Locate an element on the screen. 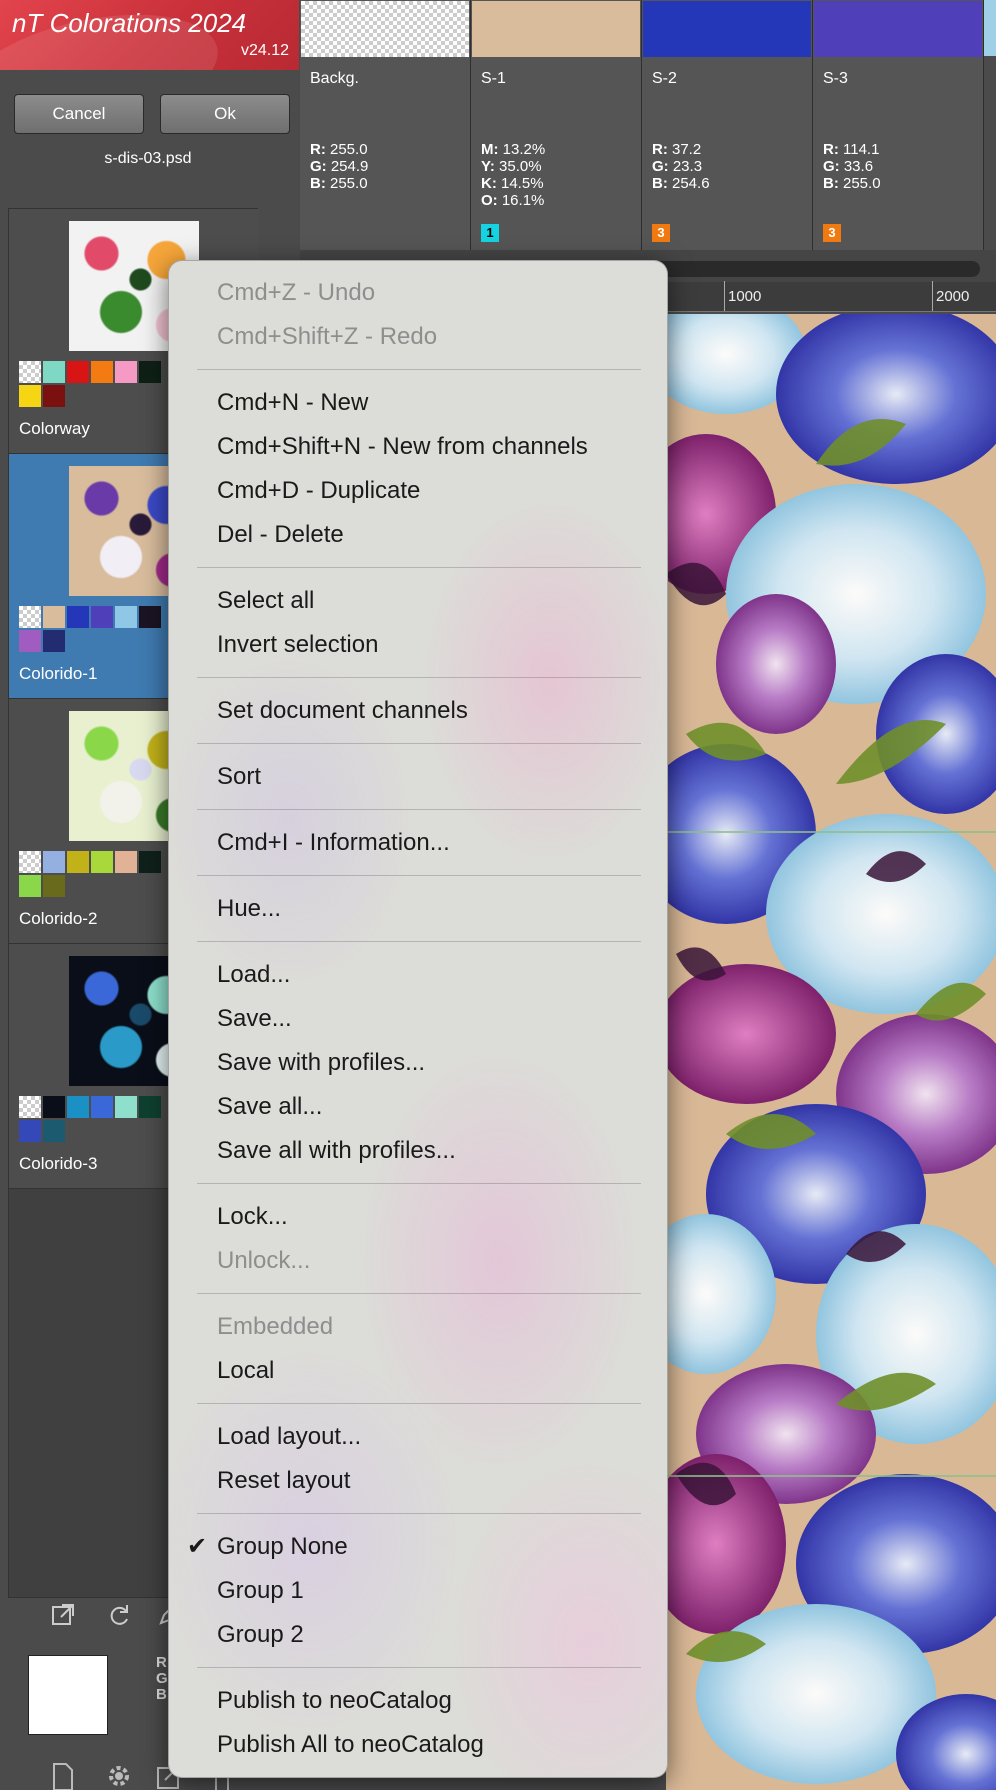 This screenshot has height=1790, width=996. menu-item: Cmd+N - New is located at coordinates (292, 403).